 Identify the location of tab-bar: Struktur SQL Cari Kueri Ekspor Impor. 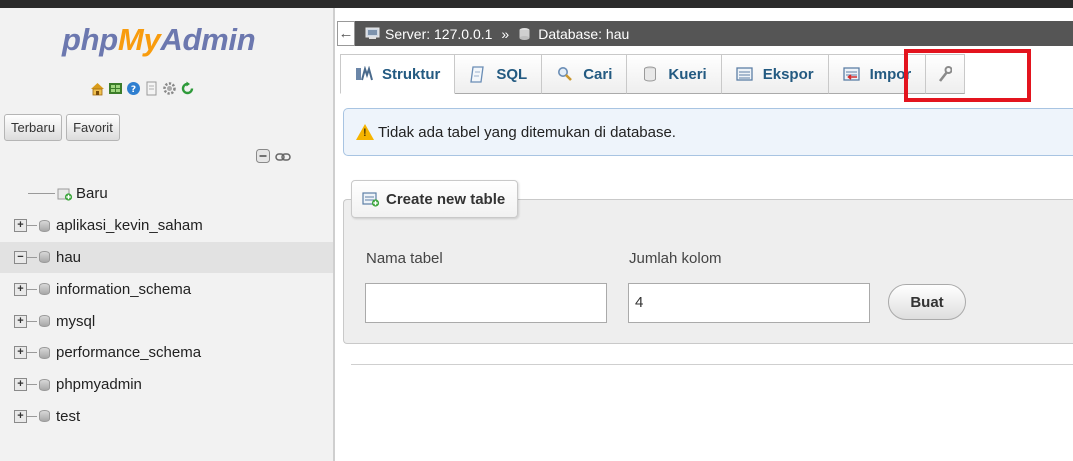
(653, 75).